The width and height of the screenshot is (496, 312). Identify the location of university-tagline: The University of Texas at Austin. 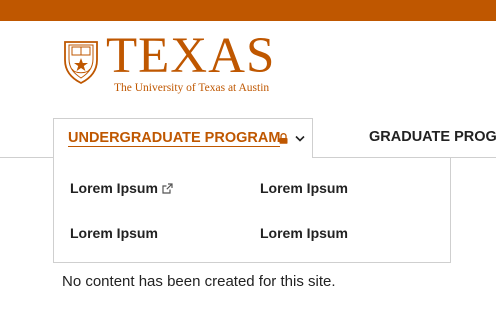
(192, 88).